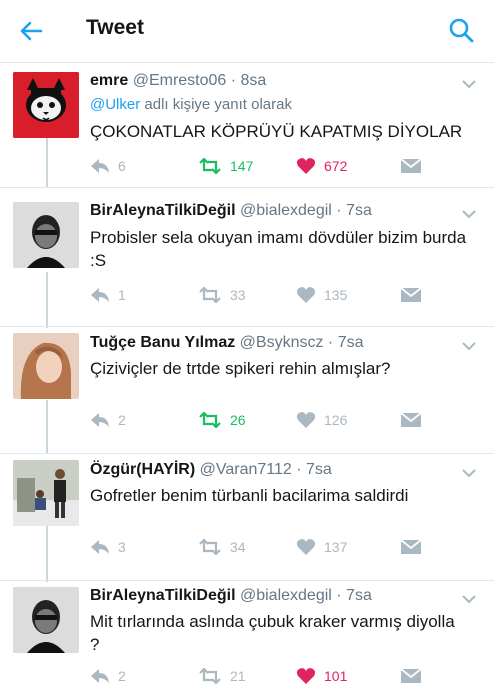  I want to click on like-count: 137, so click(336, 547).